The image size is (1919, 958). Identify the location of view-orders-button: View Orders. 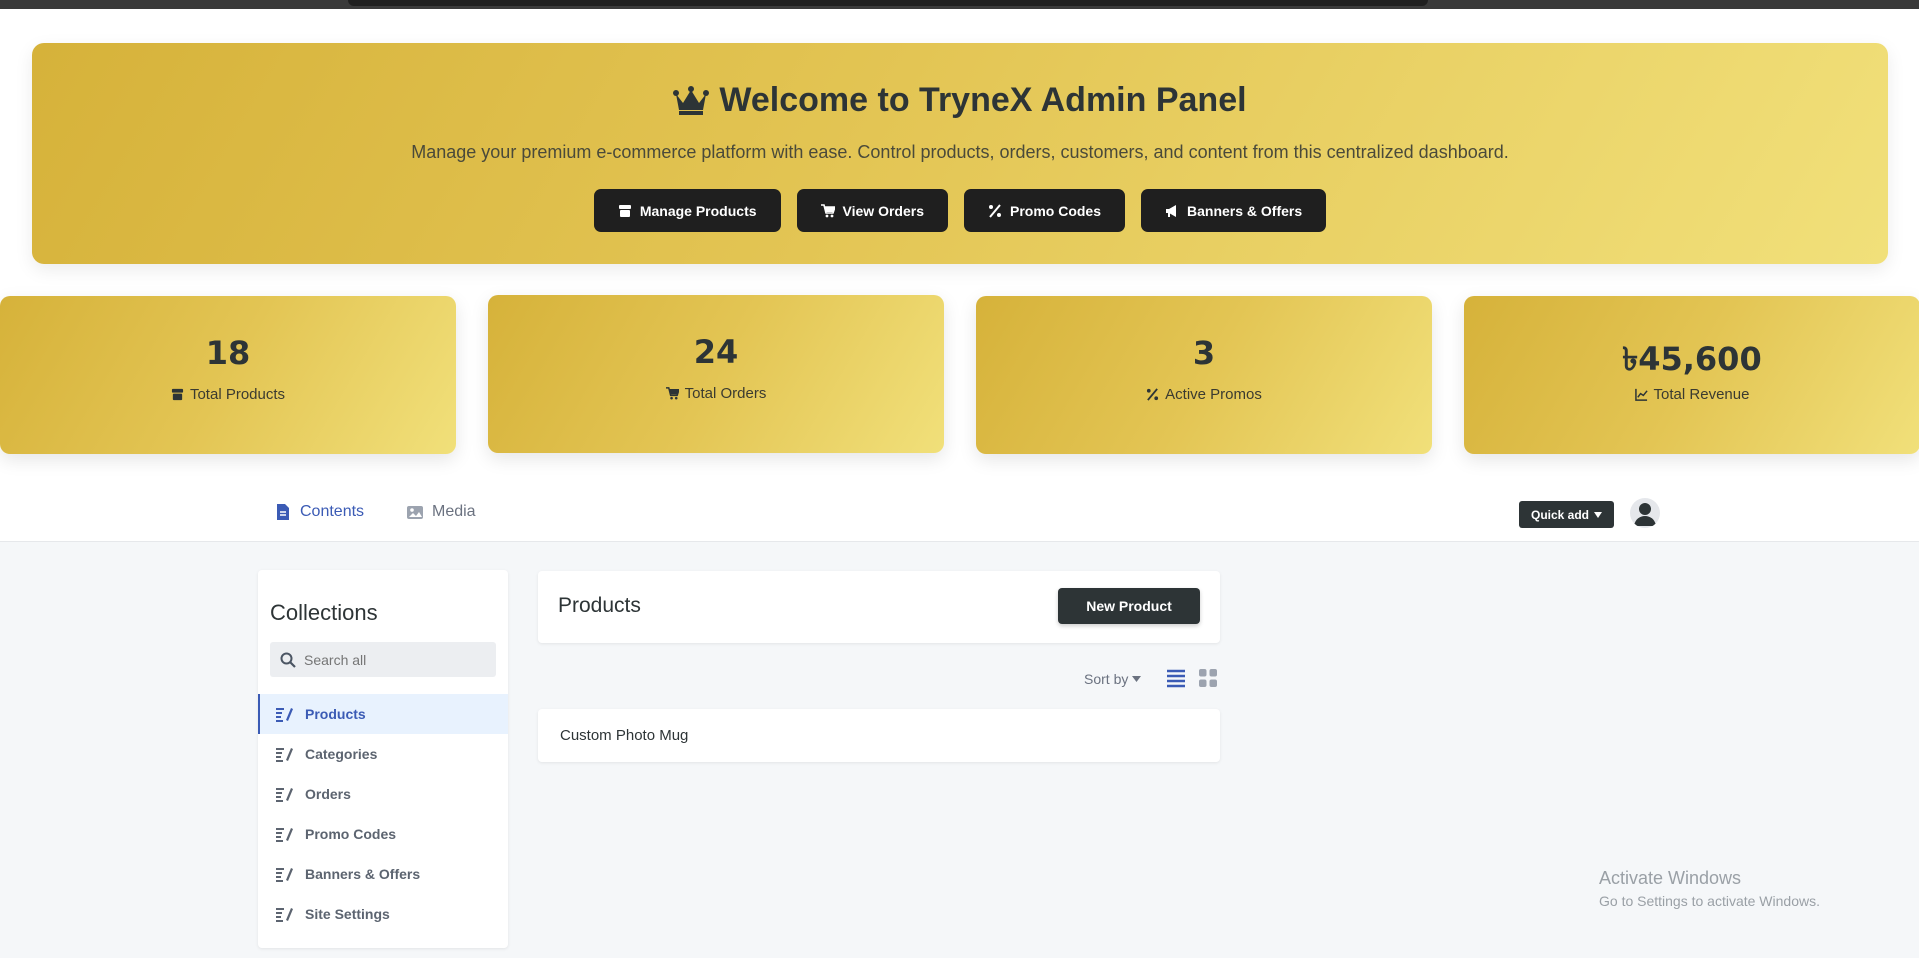
(872, 210).